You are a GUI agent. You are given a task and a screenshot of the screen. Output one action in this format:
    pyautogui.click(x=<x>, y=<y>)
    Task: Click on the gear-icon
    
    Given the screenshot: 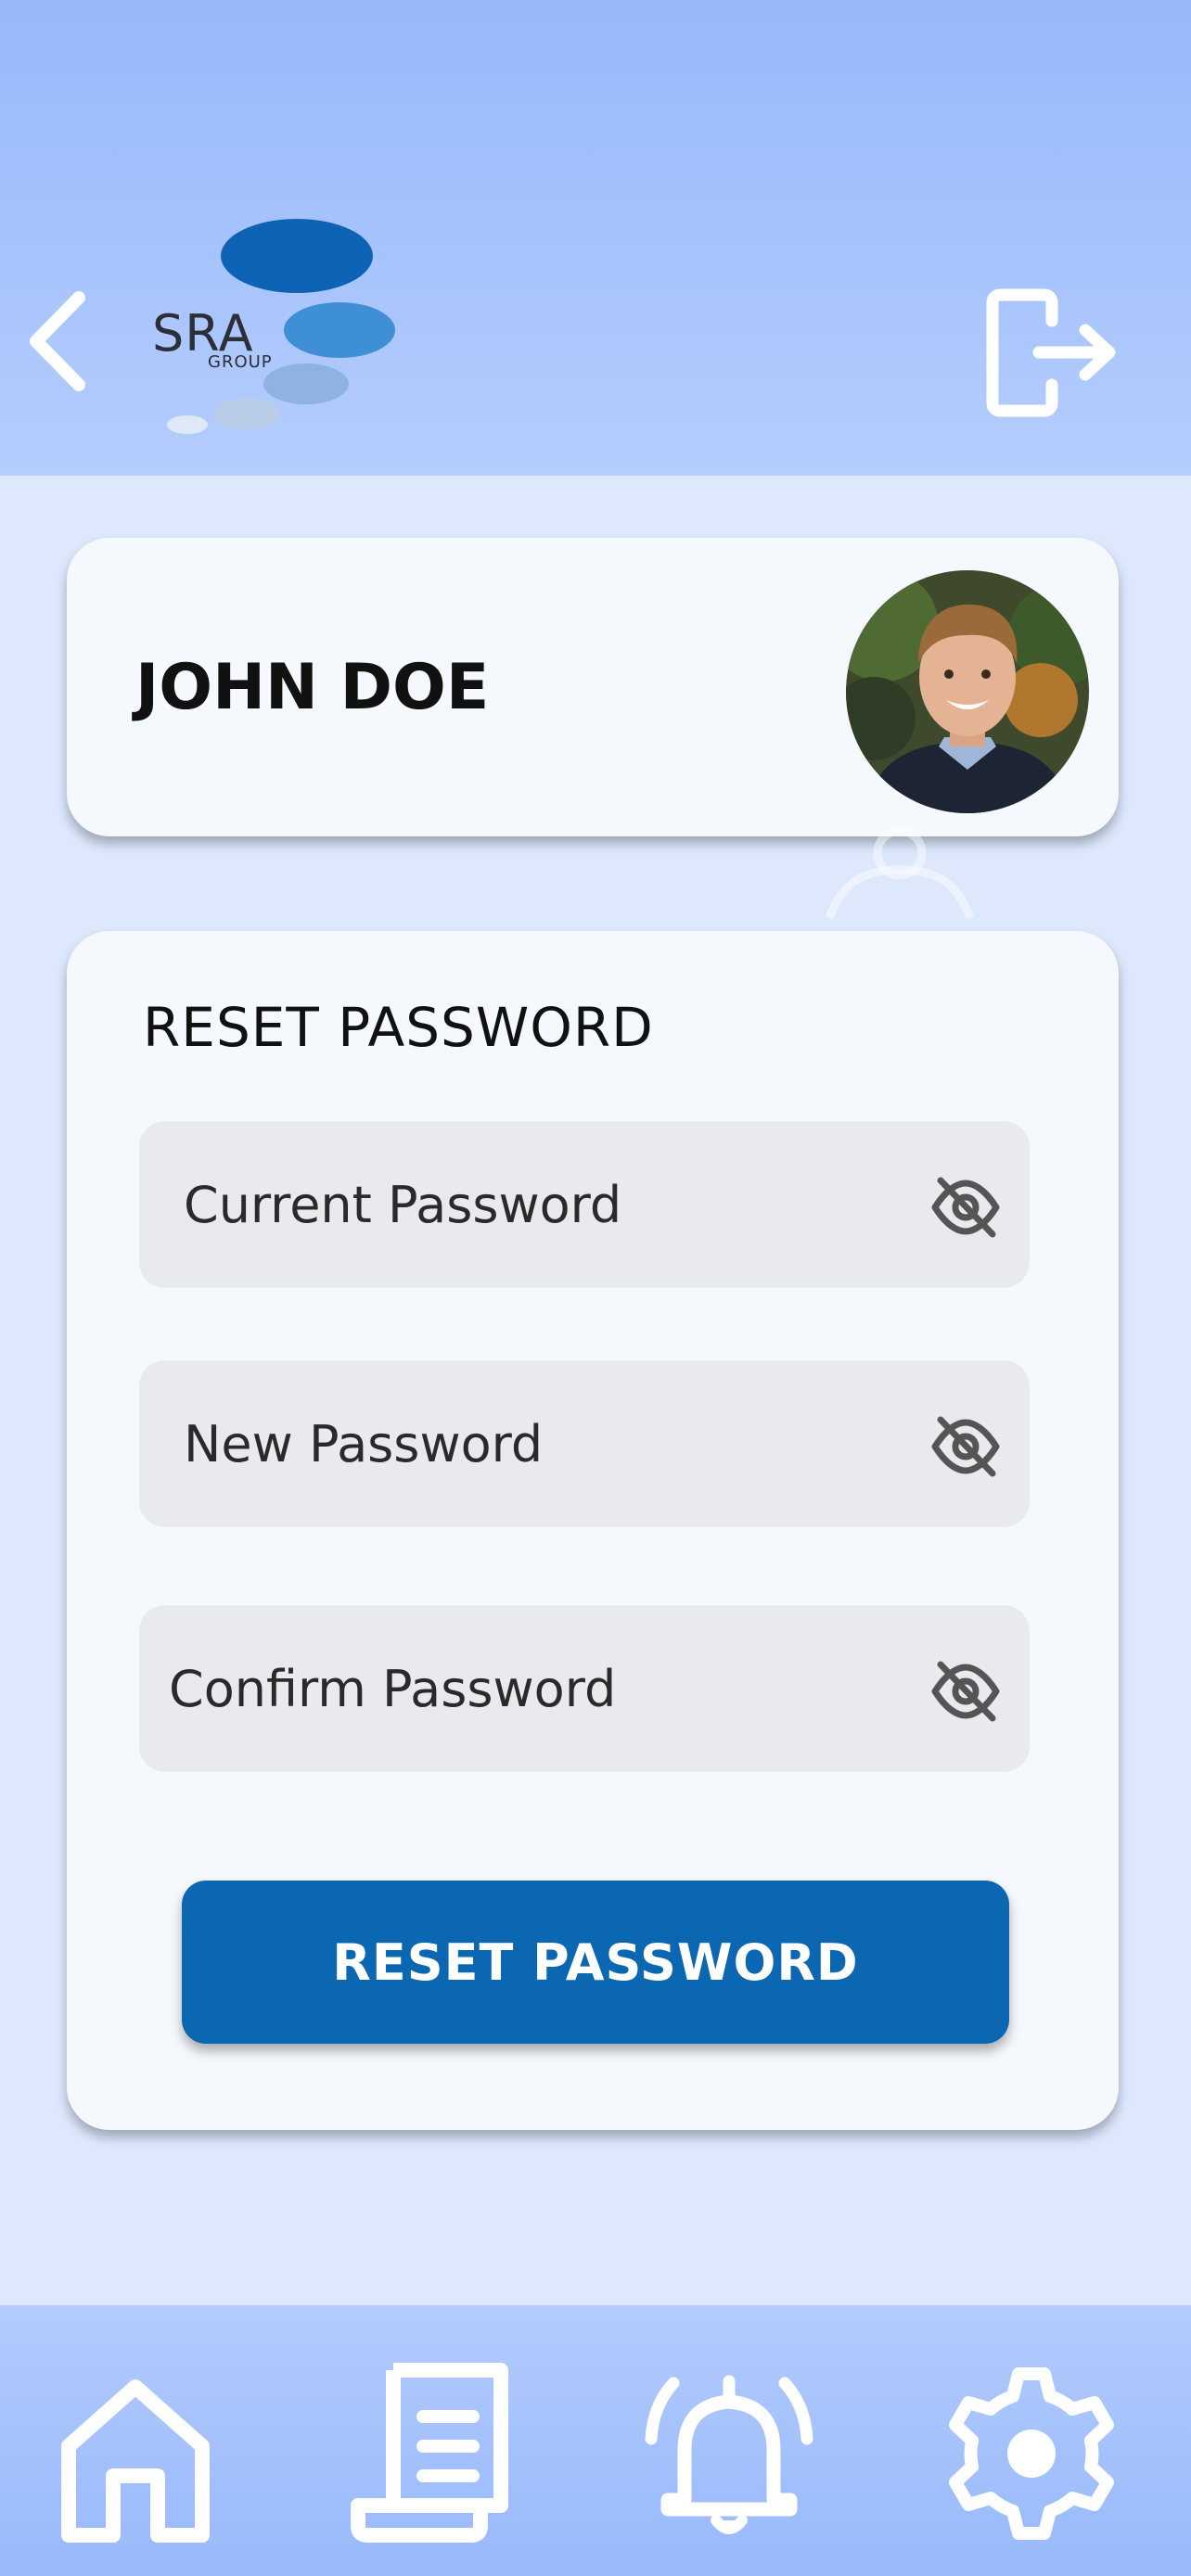 What is the action you would take?
    pyautogui.click(x=1032, y=2453)
    